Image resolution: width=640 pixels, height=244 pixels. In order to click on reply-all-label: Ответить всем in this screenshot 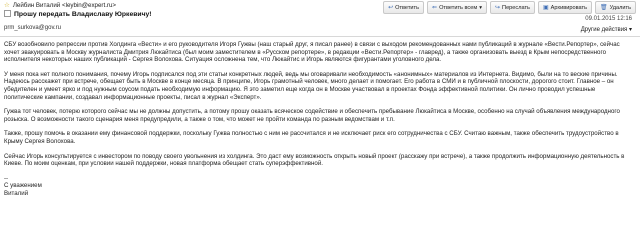, I will do `click(458, 7)`.